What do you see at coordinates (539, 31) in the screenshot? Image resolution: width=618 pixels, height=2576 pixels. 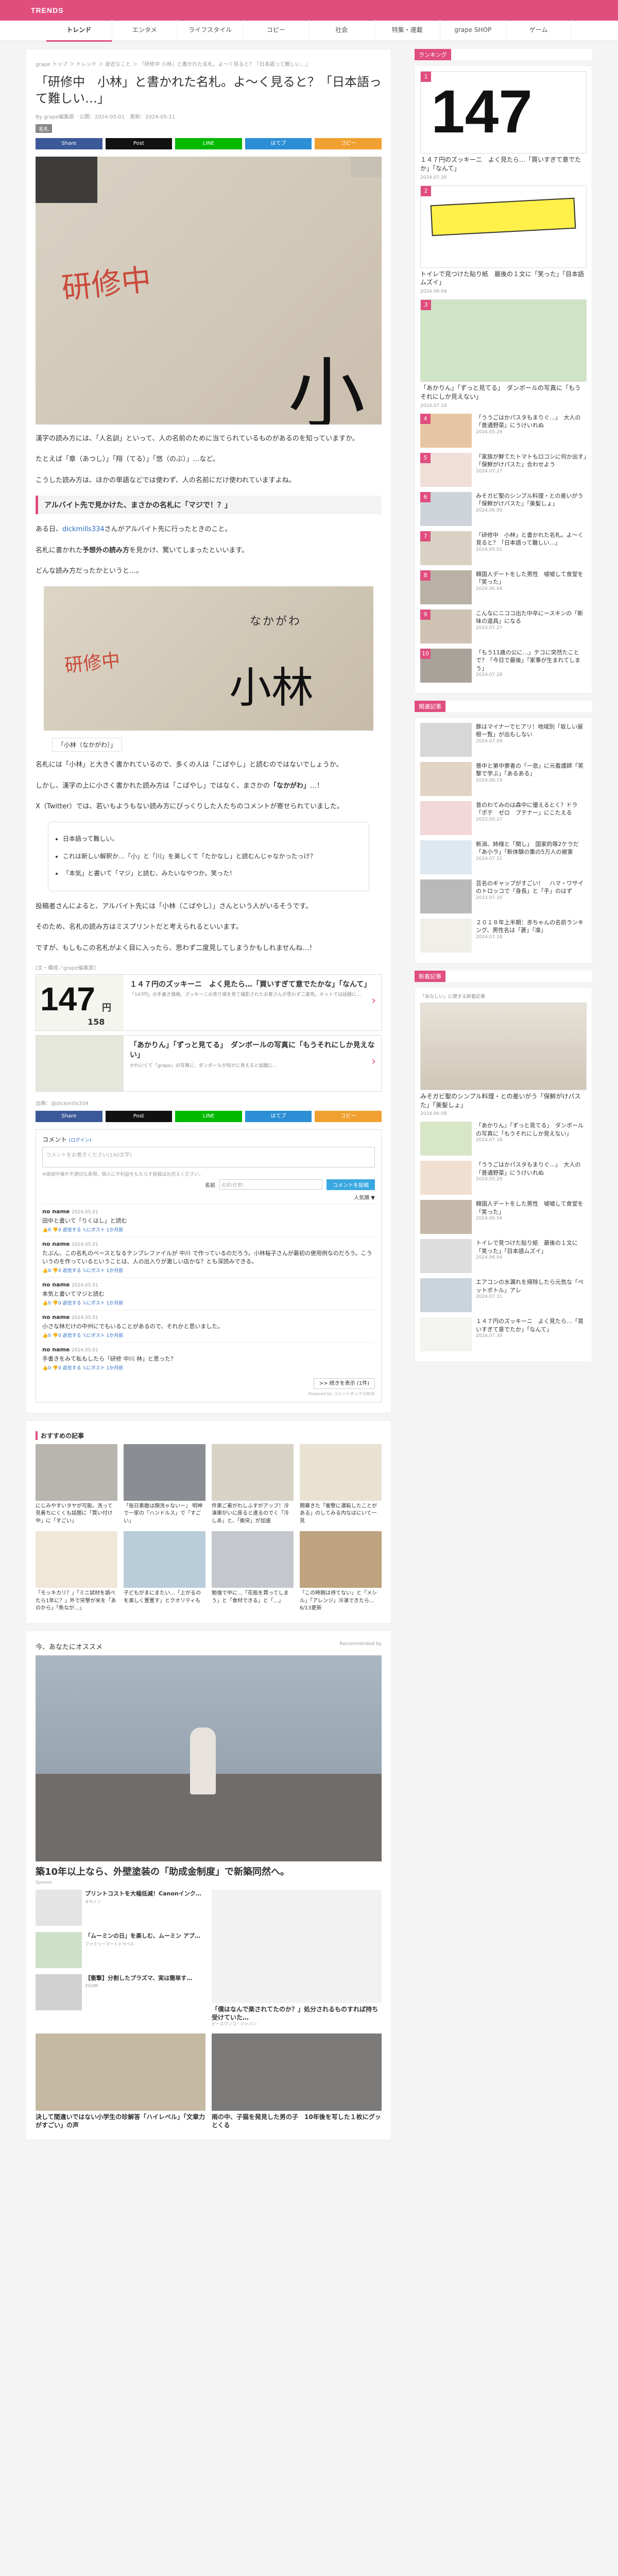 I see `nav-item-7: ゲーム` at bounding box center [539, 31].